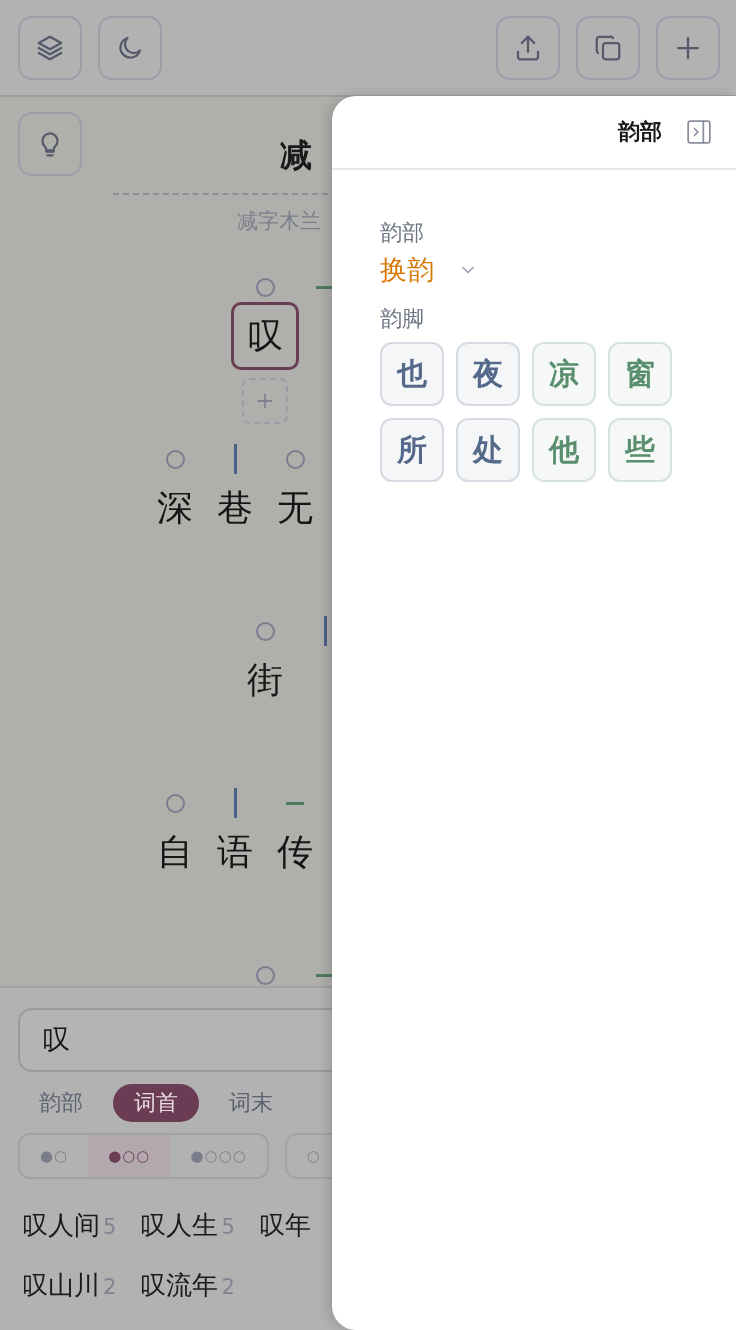 The width and height of the screenshot is (736, 1330). Describe the element at coordinates (50, 47) in the screenshot. I see `layers-button` at that location.